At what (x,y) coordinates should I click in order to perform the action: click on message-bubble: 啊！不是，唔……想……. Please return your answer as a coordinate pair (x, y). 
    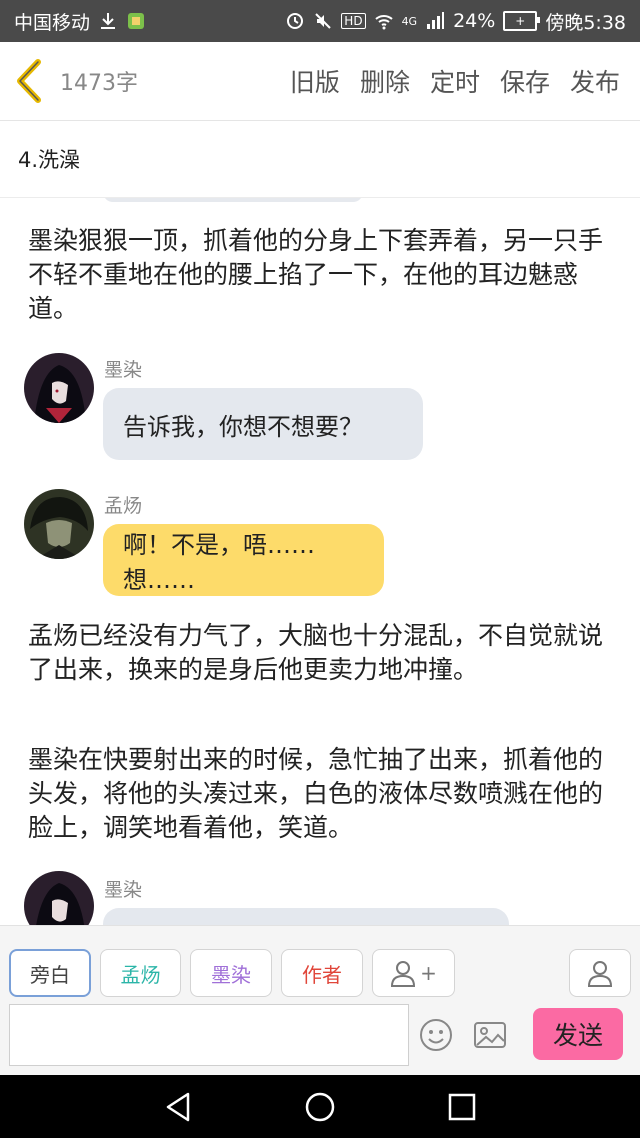
    Looking at the image, I should click on (243, 560).